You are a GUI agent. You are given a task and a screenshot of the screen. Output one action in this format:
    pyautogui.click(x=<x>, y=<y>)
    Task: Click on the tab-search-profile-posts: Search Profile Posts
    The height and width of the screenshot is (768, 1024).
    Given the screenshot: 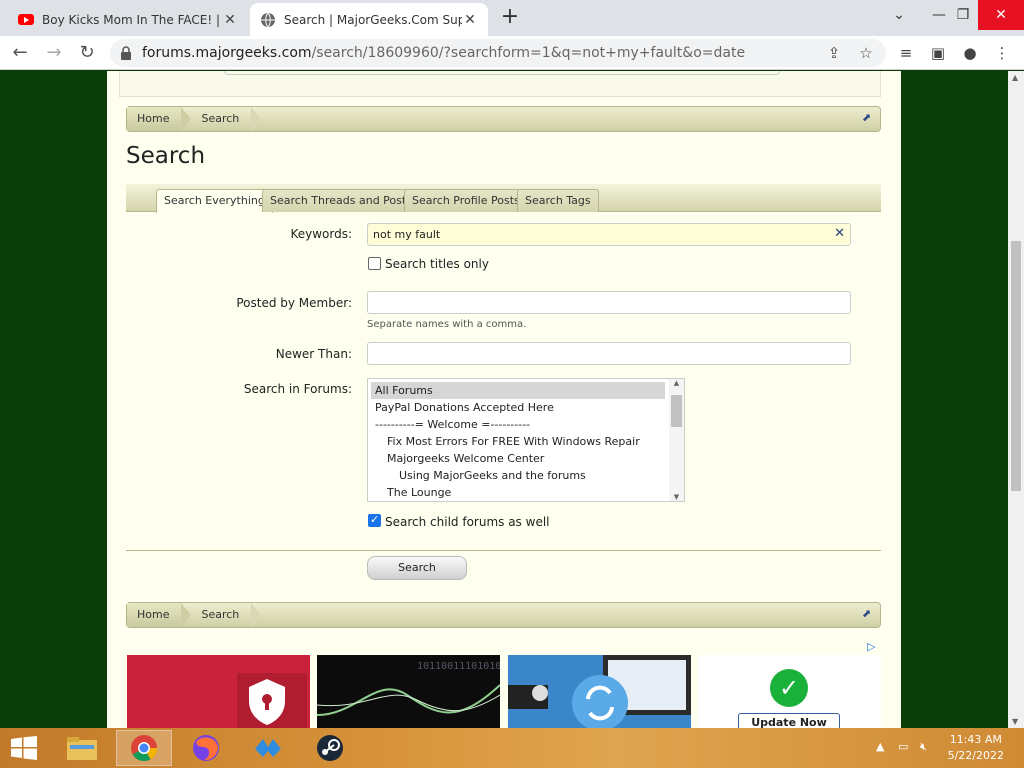 What is the action you would take?
    pyautogui.click(x=466, y=200)
    